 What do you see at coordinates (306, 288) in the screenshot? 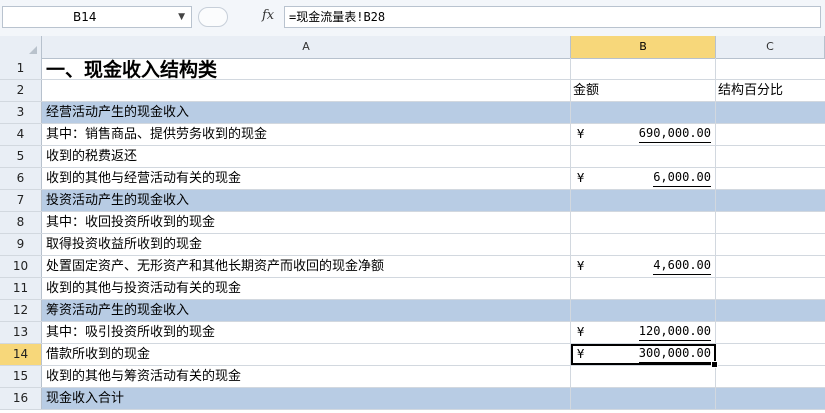
I see `cell-a: 收到的其他与投资活动有关的现金` at bounding box center [306, 288].